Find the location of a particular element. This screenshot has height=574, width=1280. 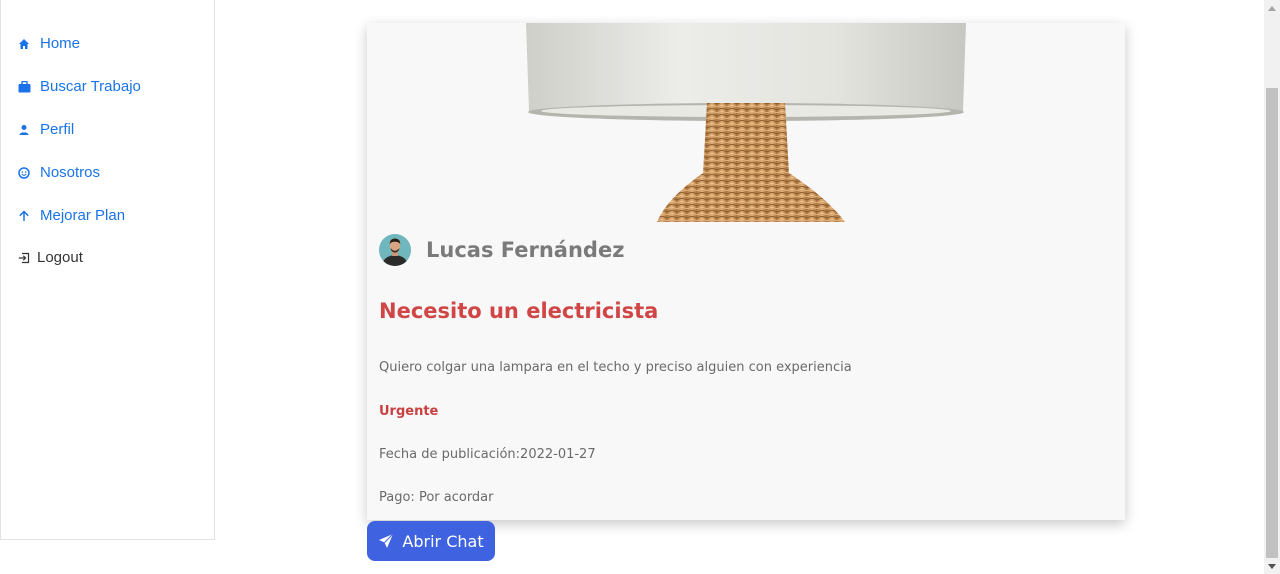

sidebar-item-label: Buscar Trabajo is located at coordinates (90, 86).